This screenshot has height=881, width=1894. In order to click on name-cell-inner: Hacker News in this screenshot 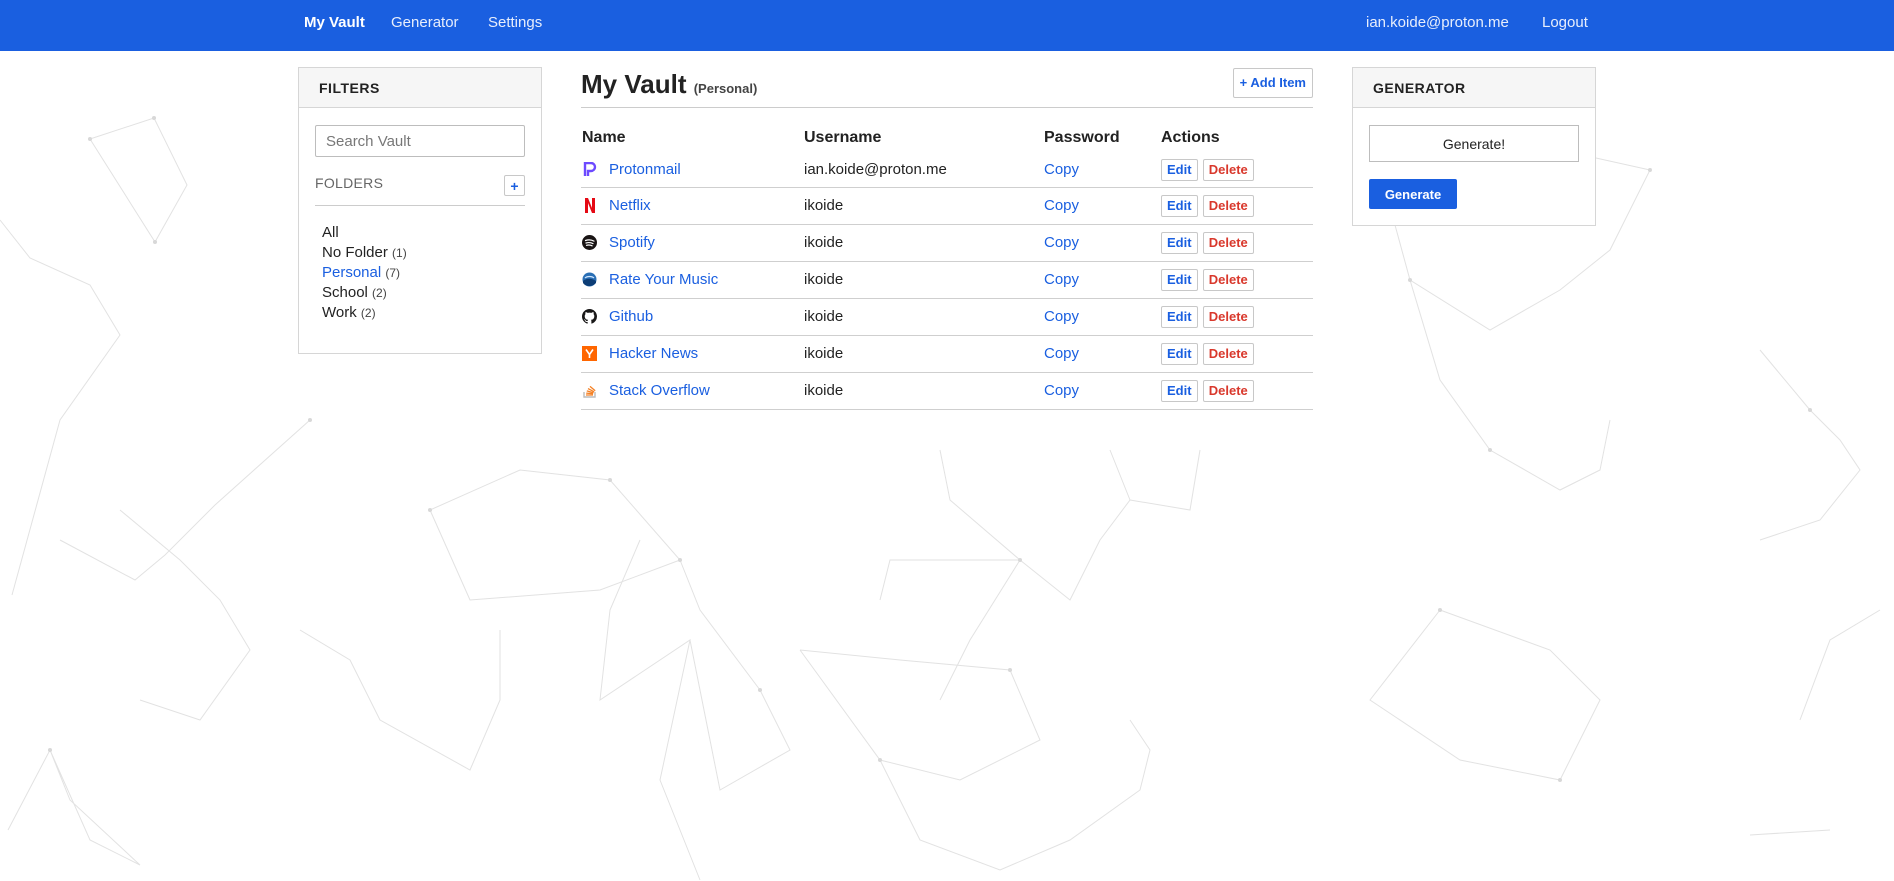, I will do `click(692, 353)`.